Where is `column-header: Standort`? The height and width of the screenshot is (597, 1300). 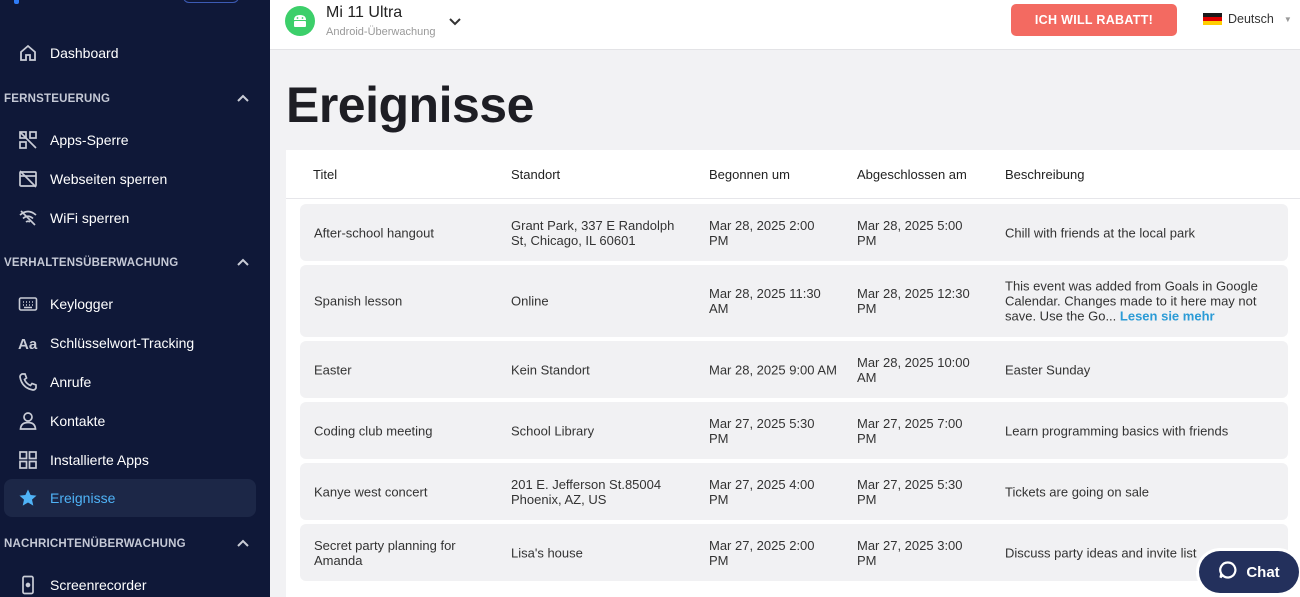
column-header: Standort is located at coordinates (536, 174).